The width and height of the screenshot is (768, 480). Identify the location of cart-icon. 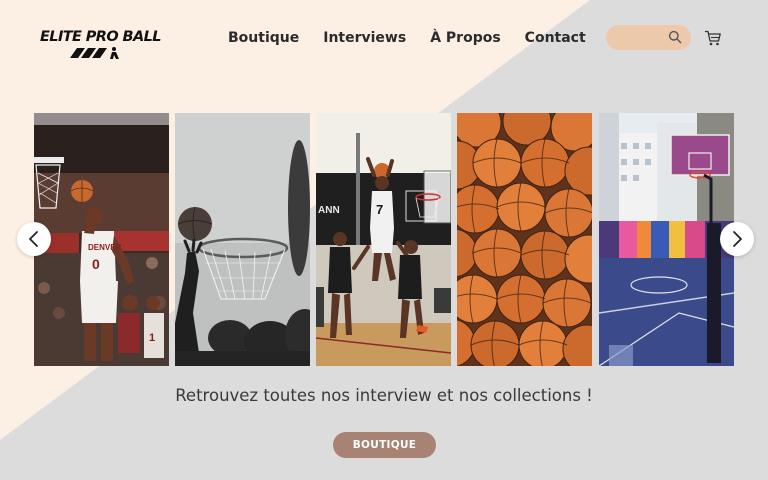
(713, 38).